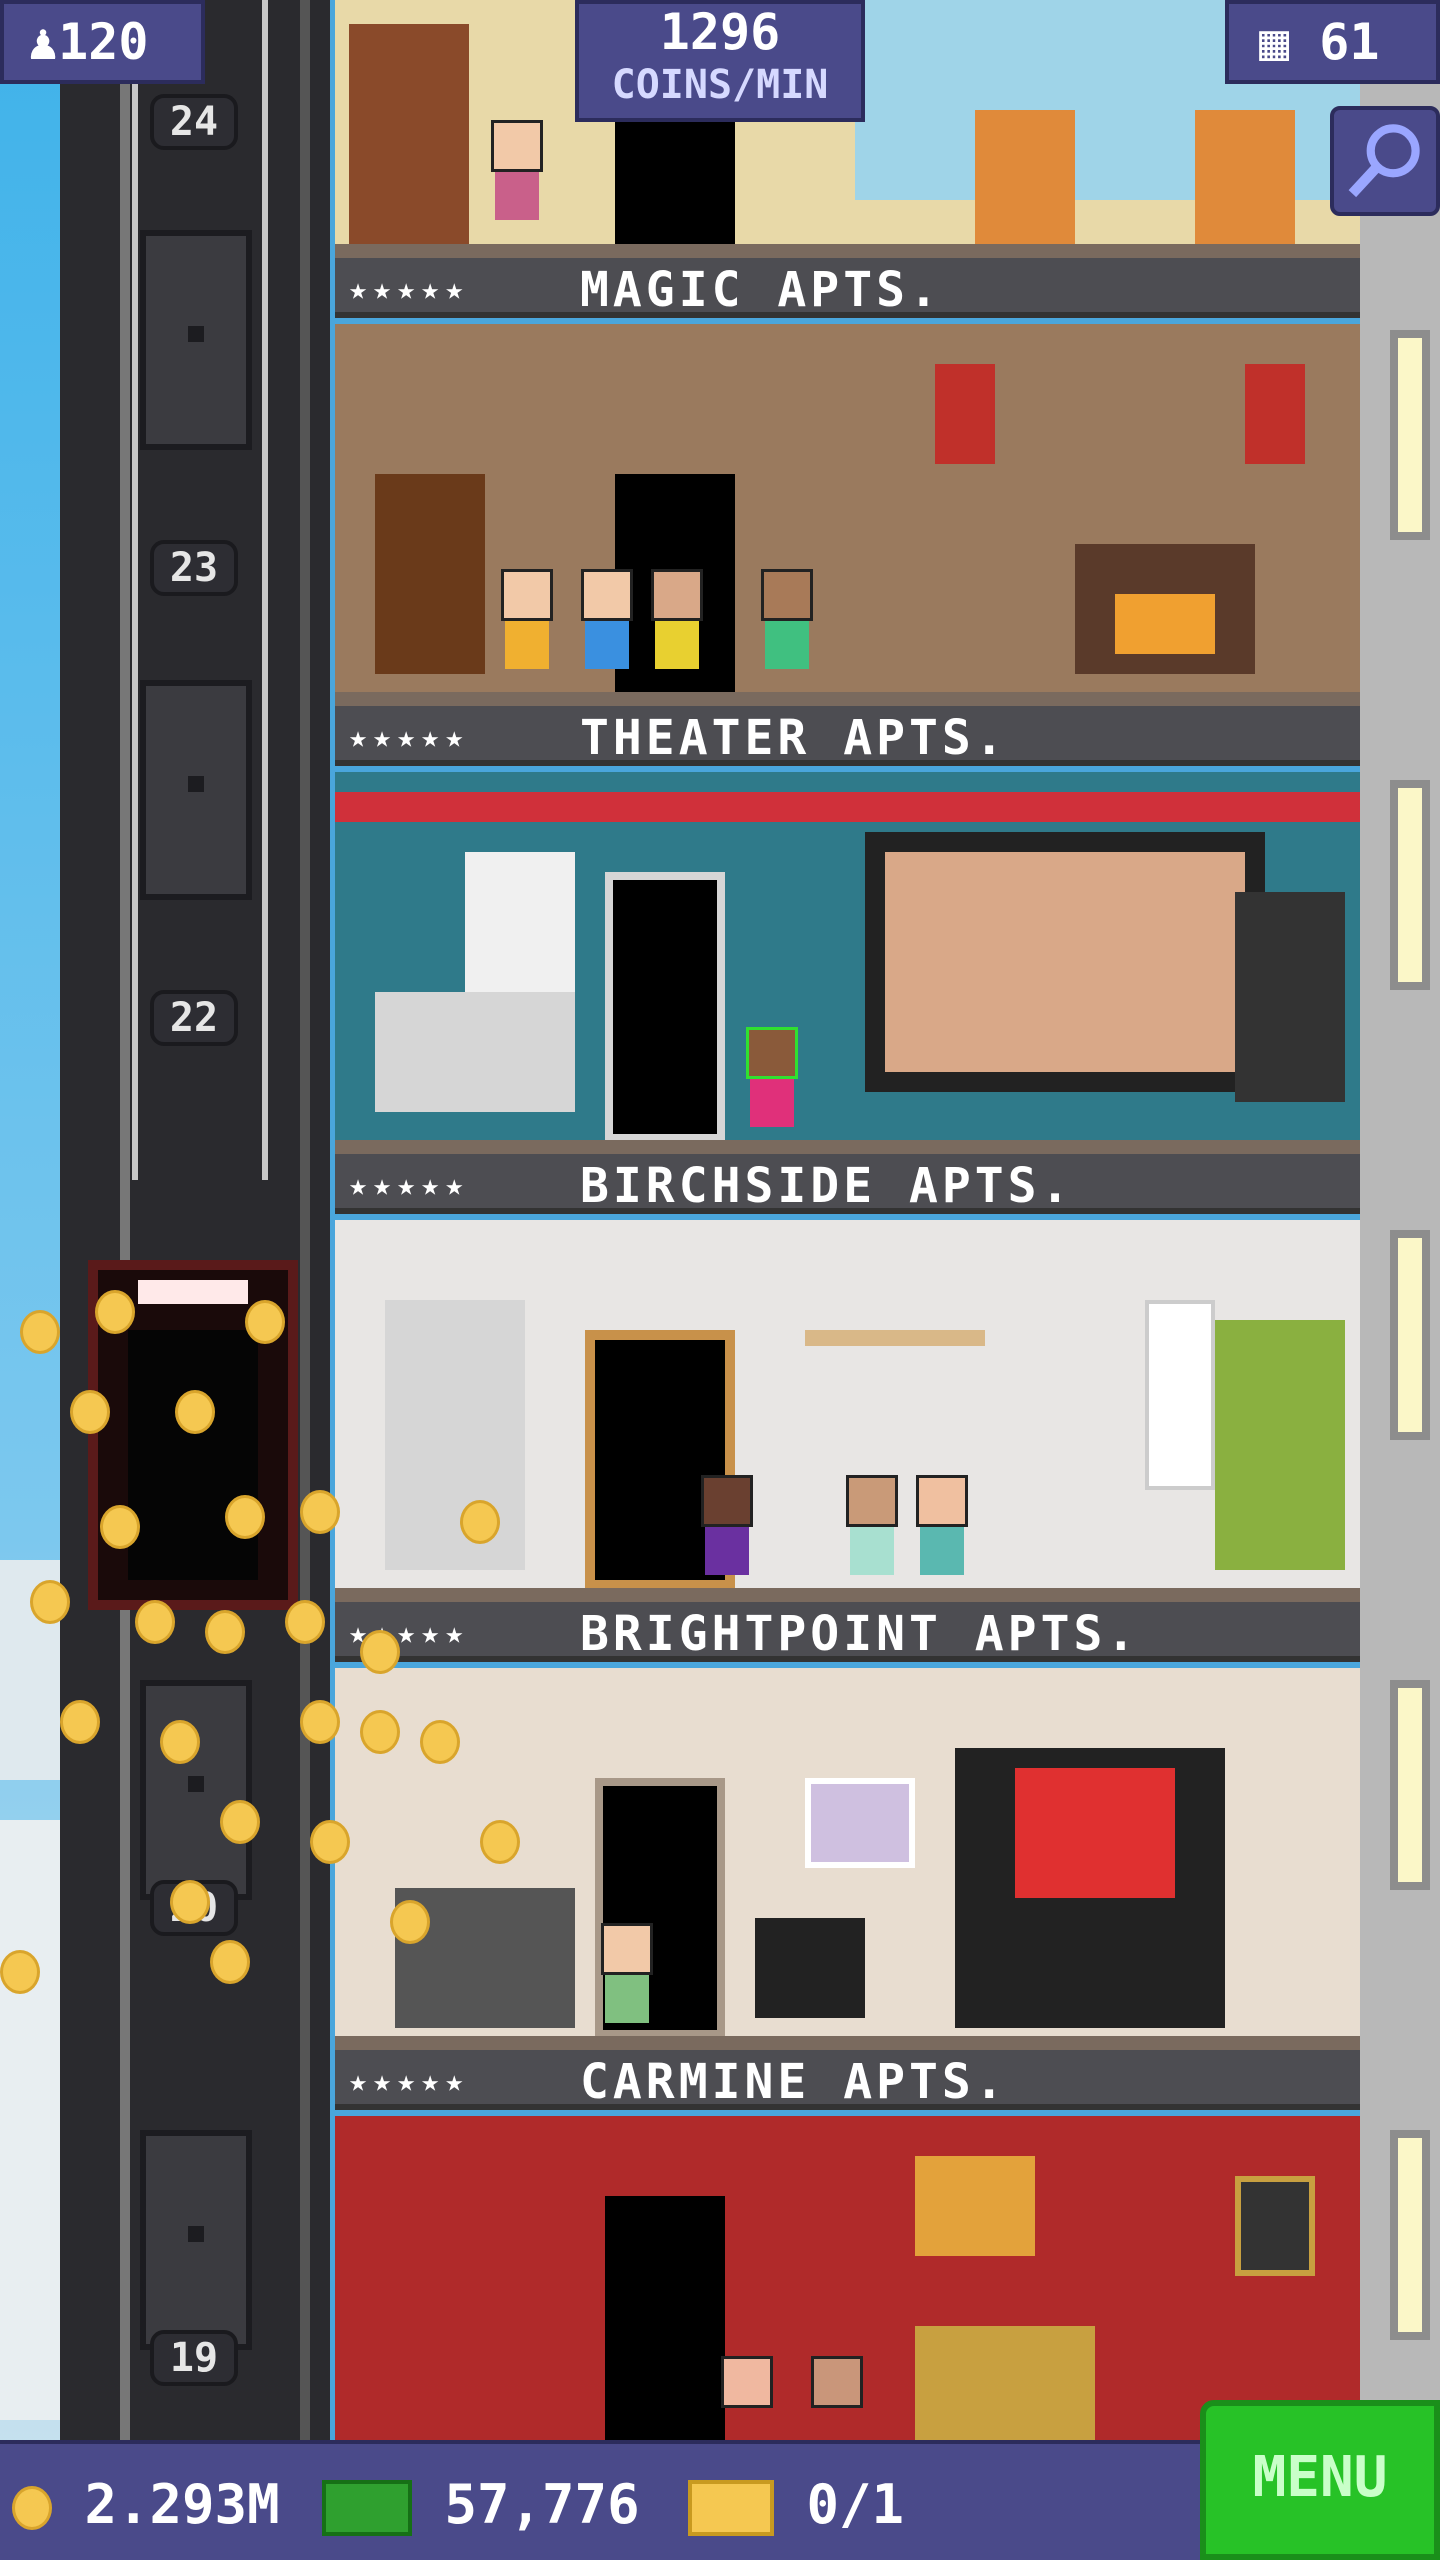  What do you see at coordinates (796, 2505) in the screenshot?
I see `tickets-counter: 0/1` at bounding box center [796, 2505].